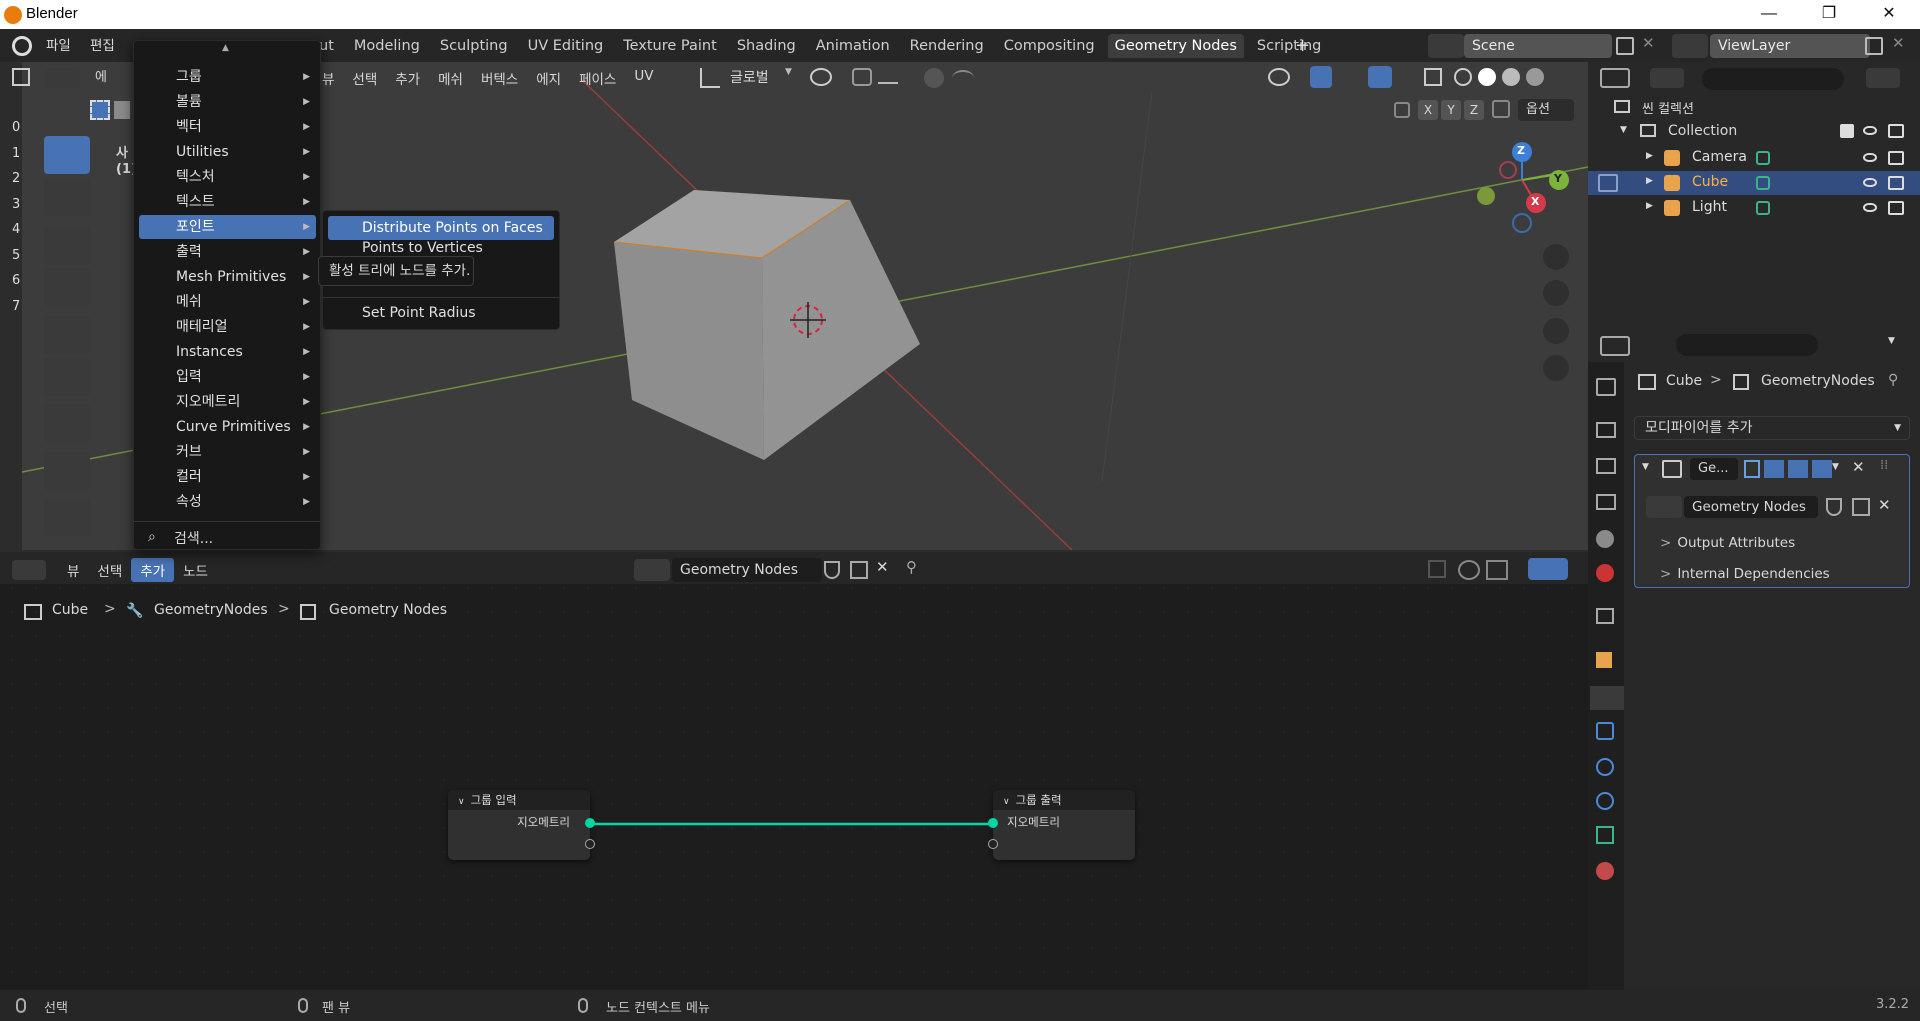 Image resolution: width=1920 pixels, height=1021 pixels. I want to click on viewport-menu-item: 페이스, so click(597, 78).